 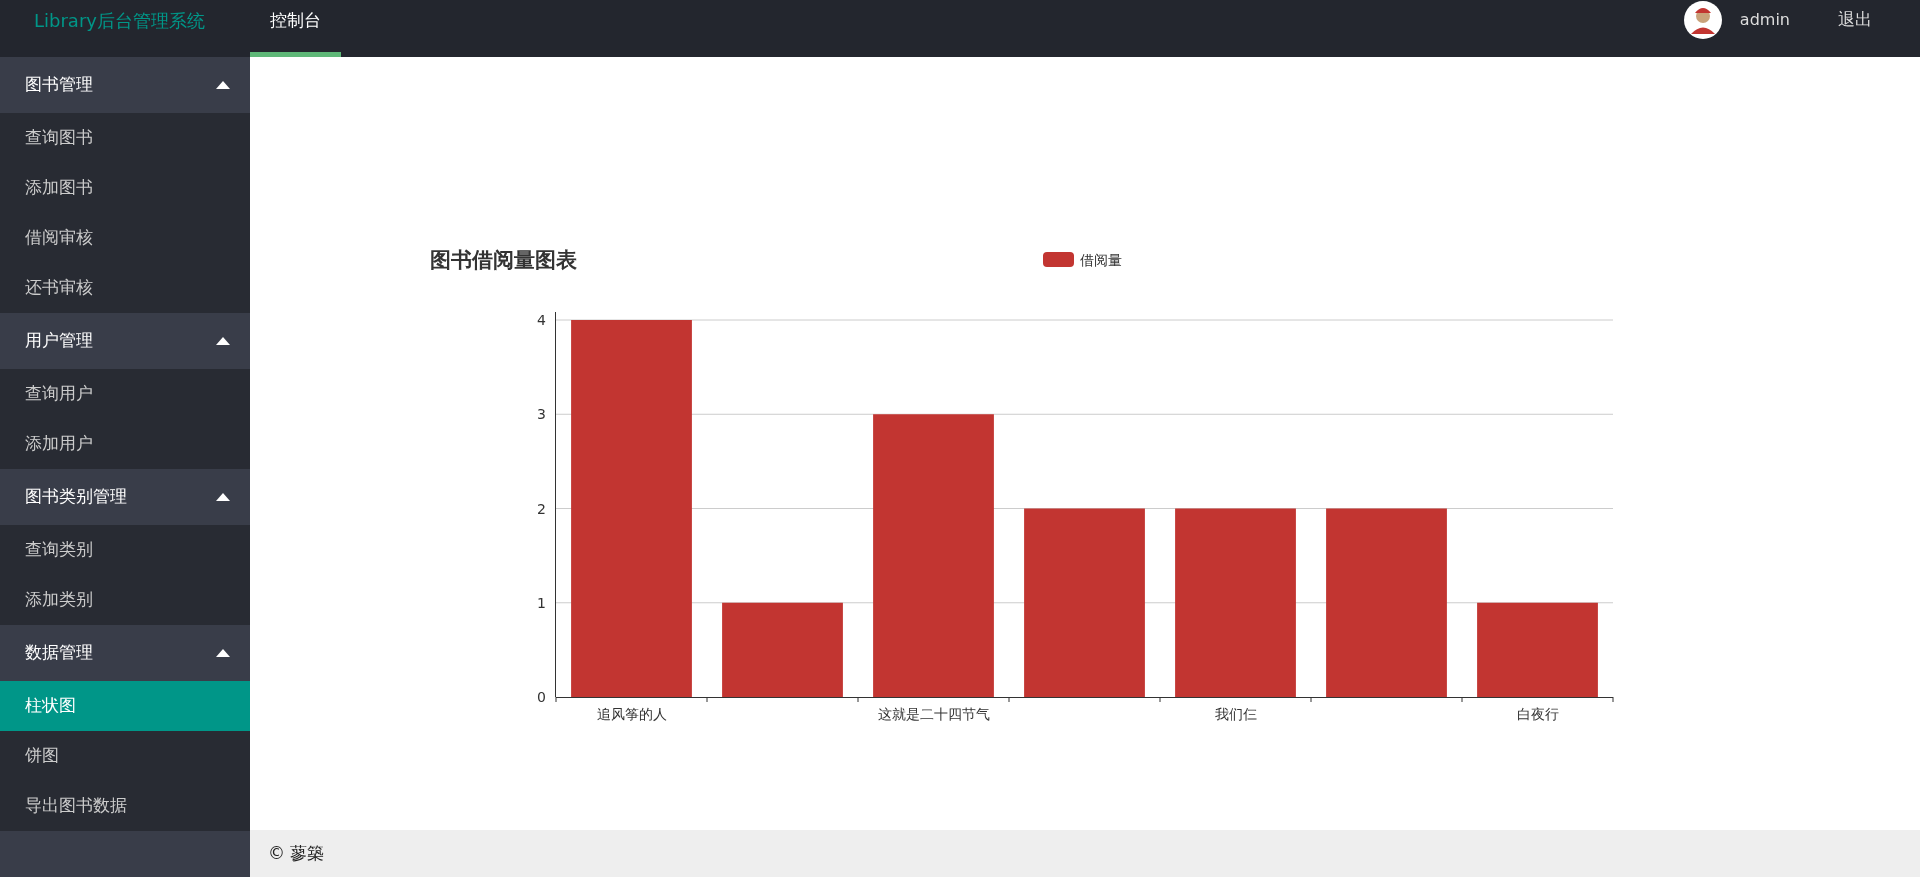 I want to click on app-title: Library后台管理系统, so click(x=119, y=20).